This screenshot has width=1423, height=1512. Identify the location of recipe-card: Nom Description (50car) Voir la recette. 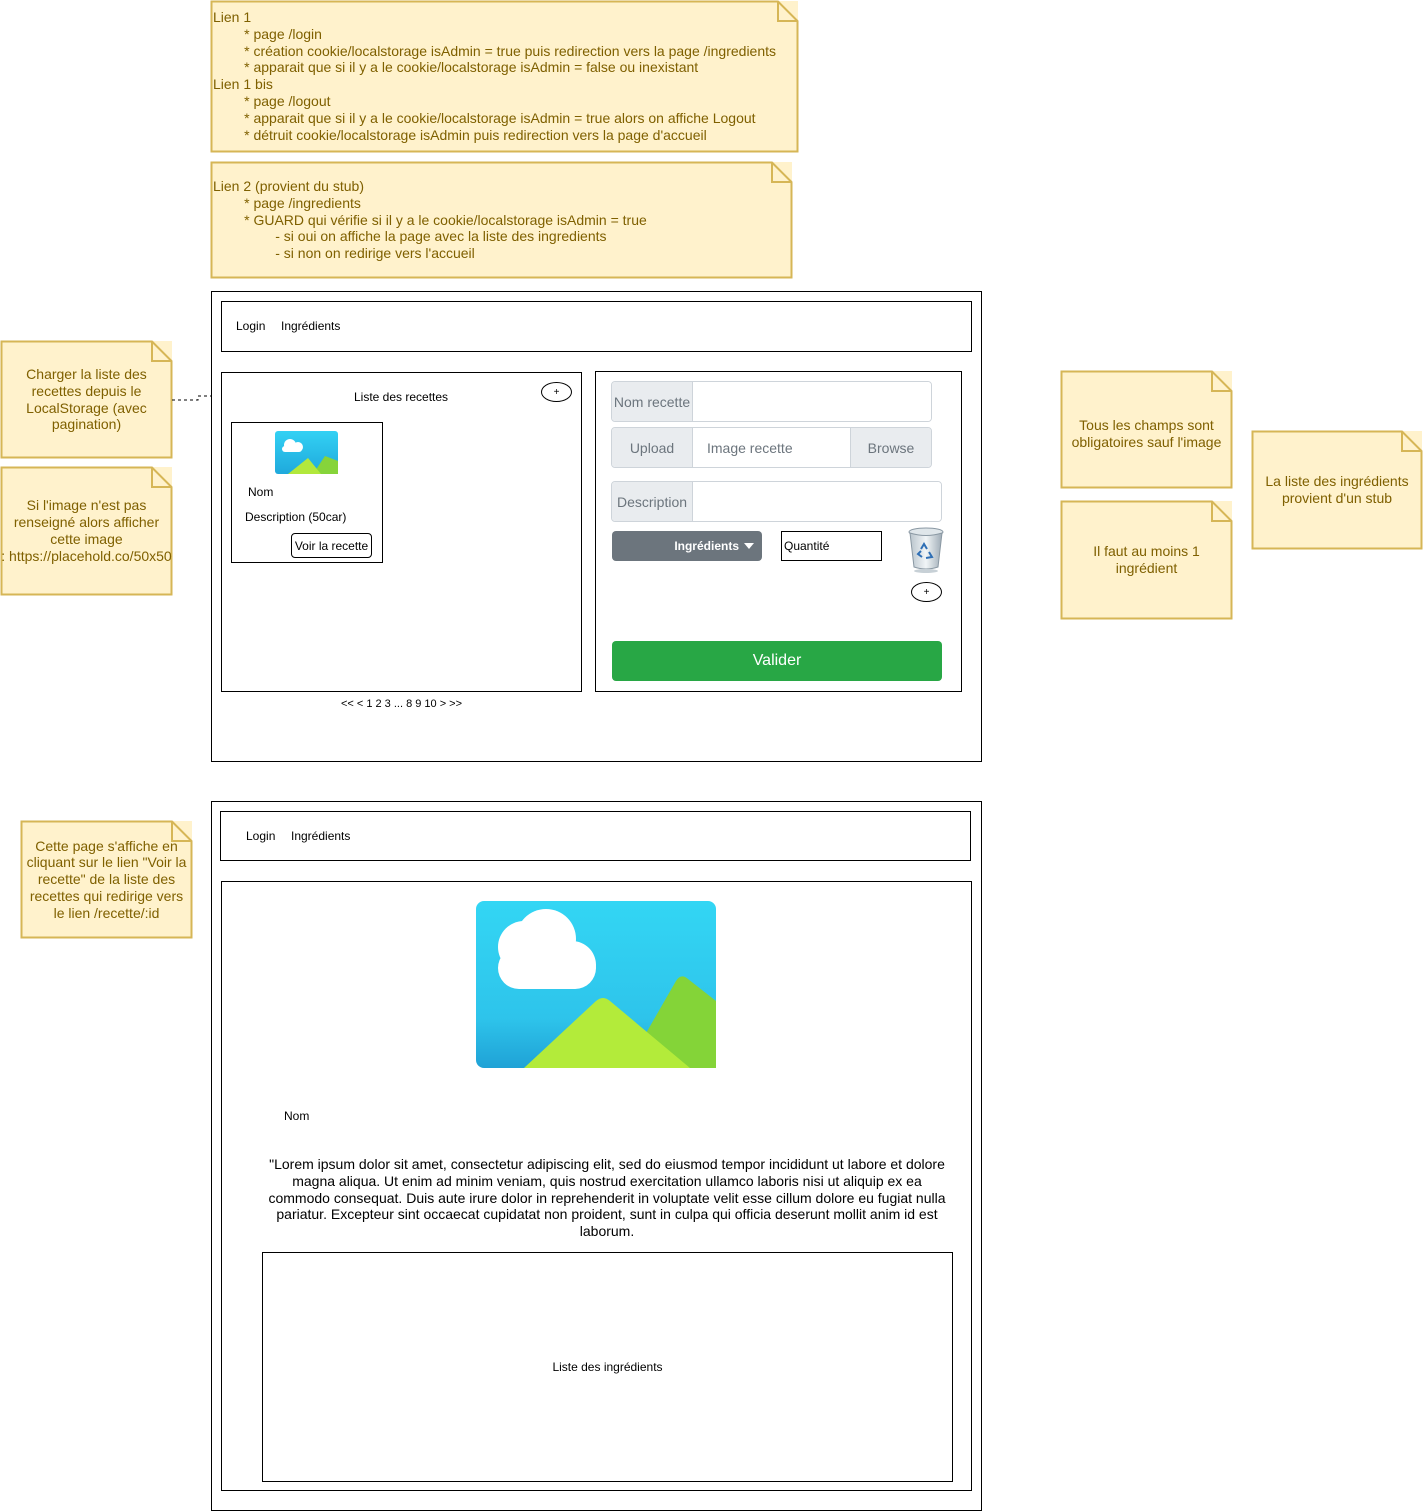
(307, 492).